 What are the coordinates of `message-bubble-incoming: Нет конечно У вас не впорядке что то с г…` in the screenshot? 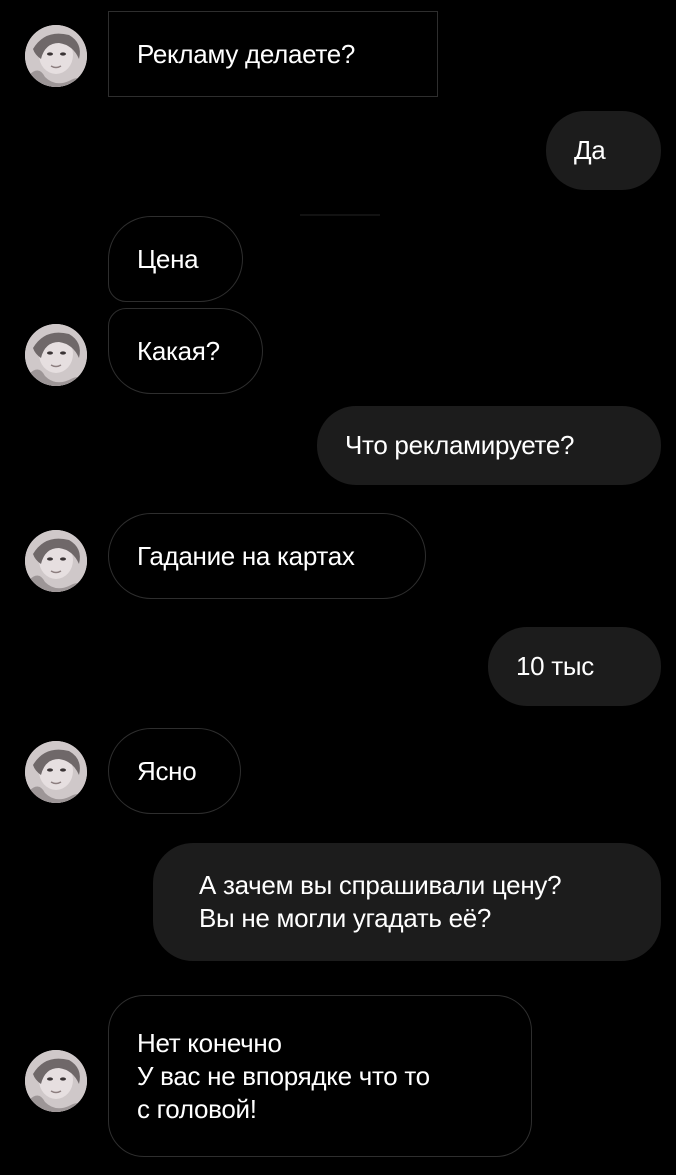 It's located at (320, 1076).